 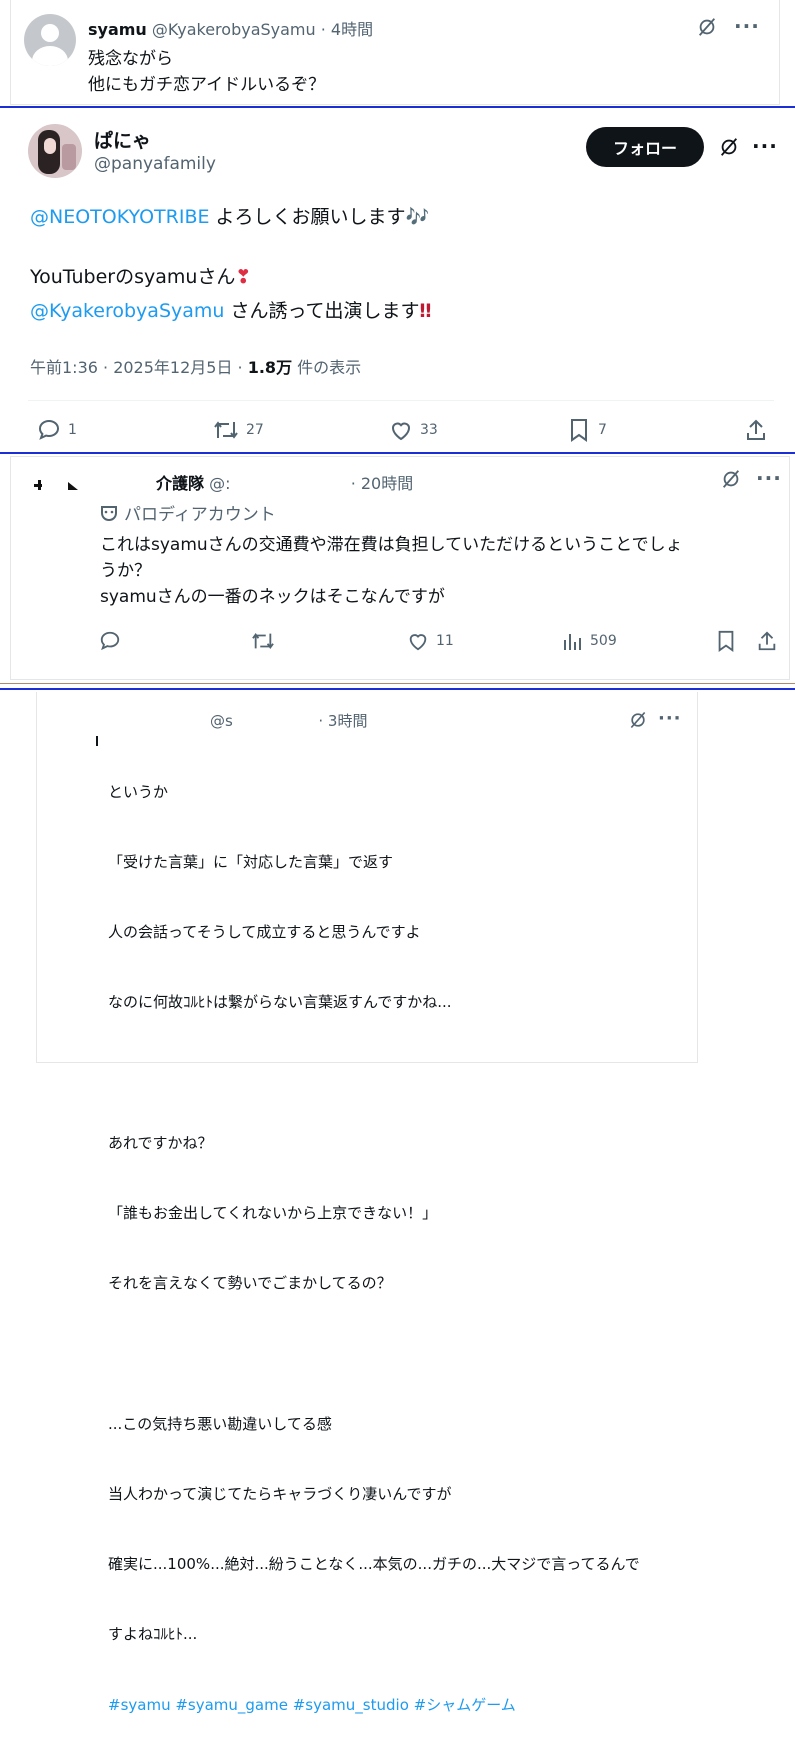 I want to click on double-exclamation-emoji: ‼, so click(x=425, y=311).